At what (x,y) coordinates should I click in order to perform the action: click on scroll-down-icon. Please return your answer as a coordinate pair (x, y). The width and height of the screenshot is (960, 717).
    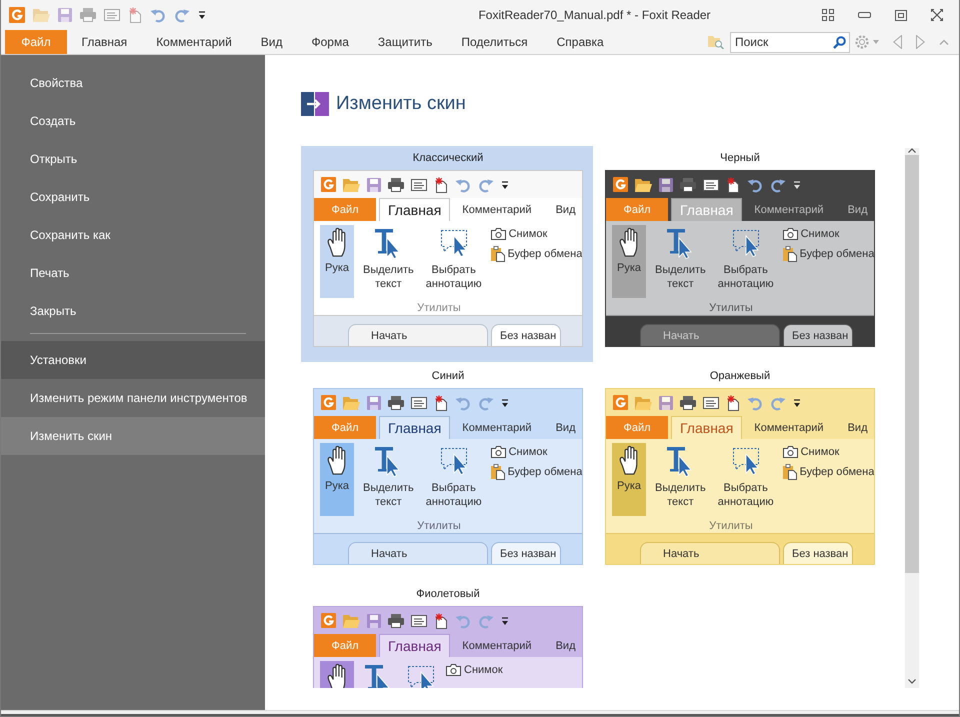
    Looking at the image, I should click on (912, 681).